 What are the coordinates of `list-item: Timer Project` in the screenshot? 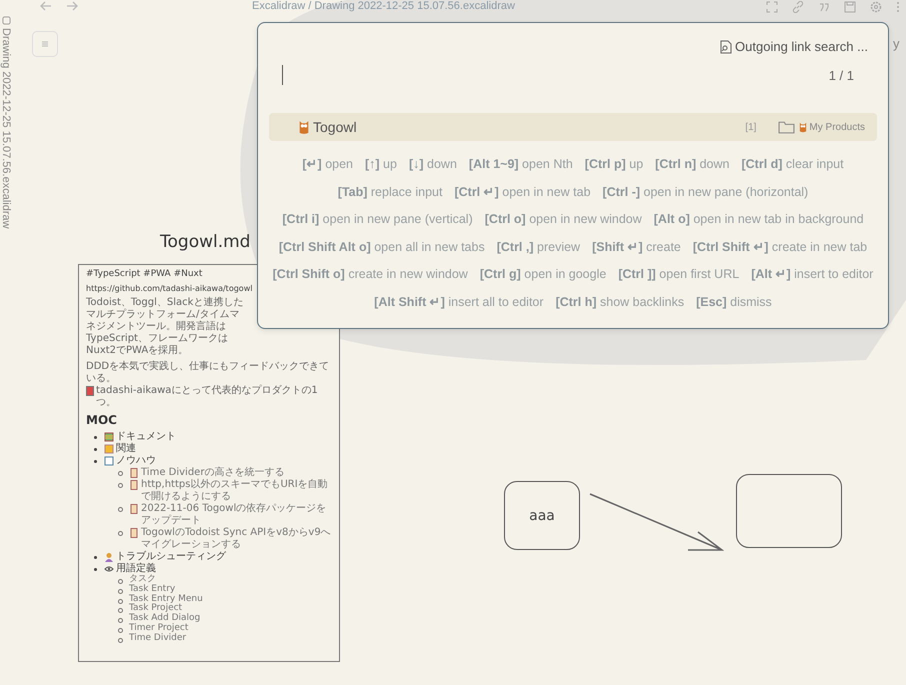 It's located at (158, 629).